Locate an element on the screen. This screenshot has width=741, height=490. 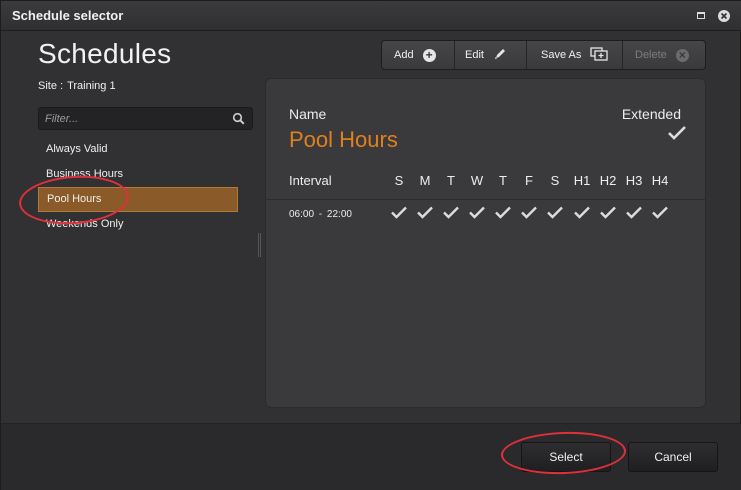
list-item-business-hours: Business Hours is located at coordinates (138, 174).